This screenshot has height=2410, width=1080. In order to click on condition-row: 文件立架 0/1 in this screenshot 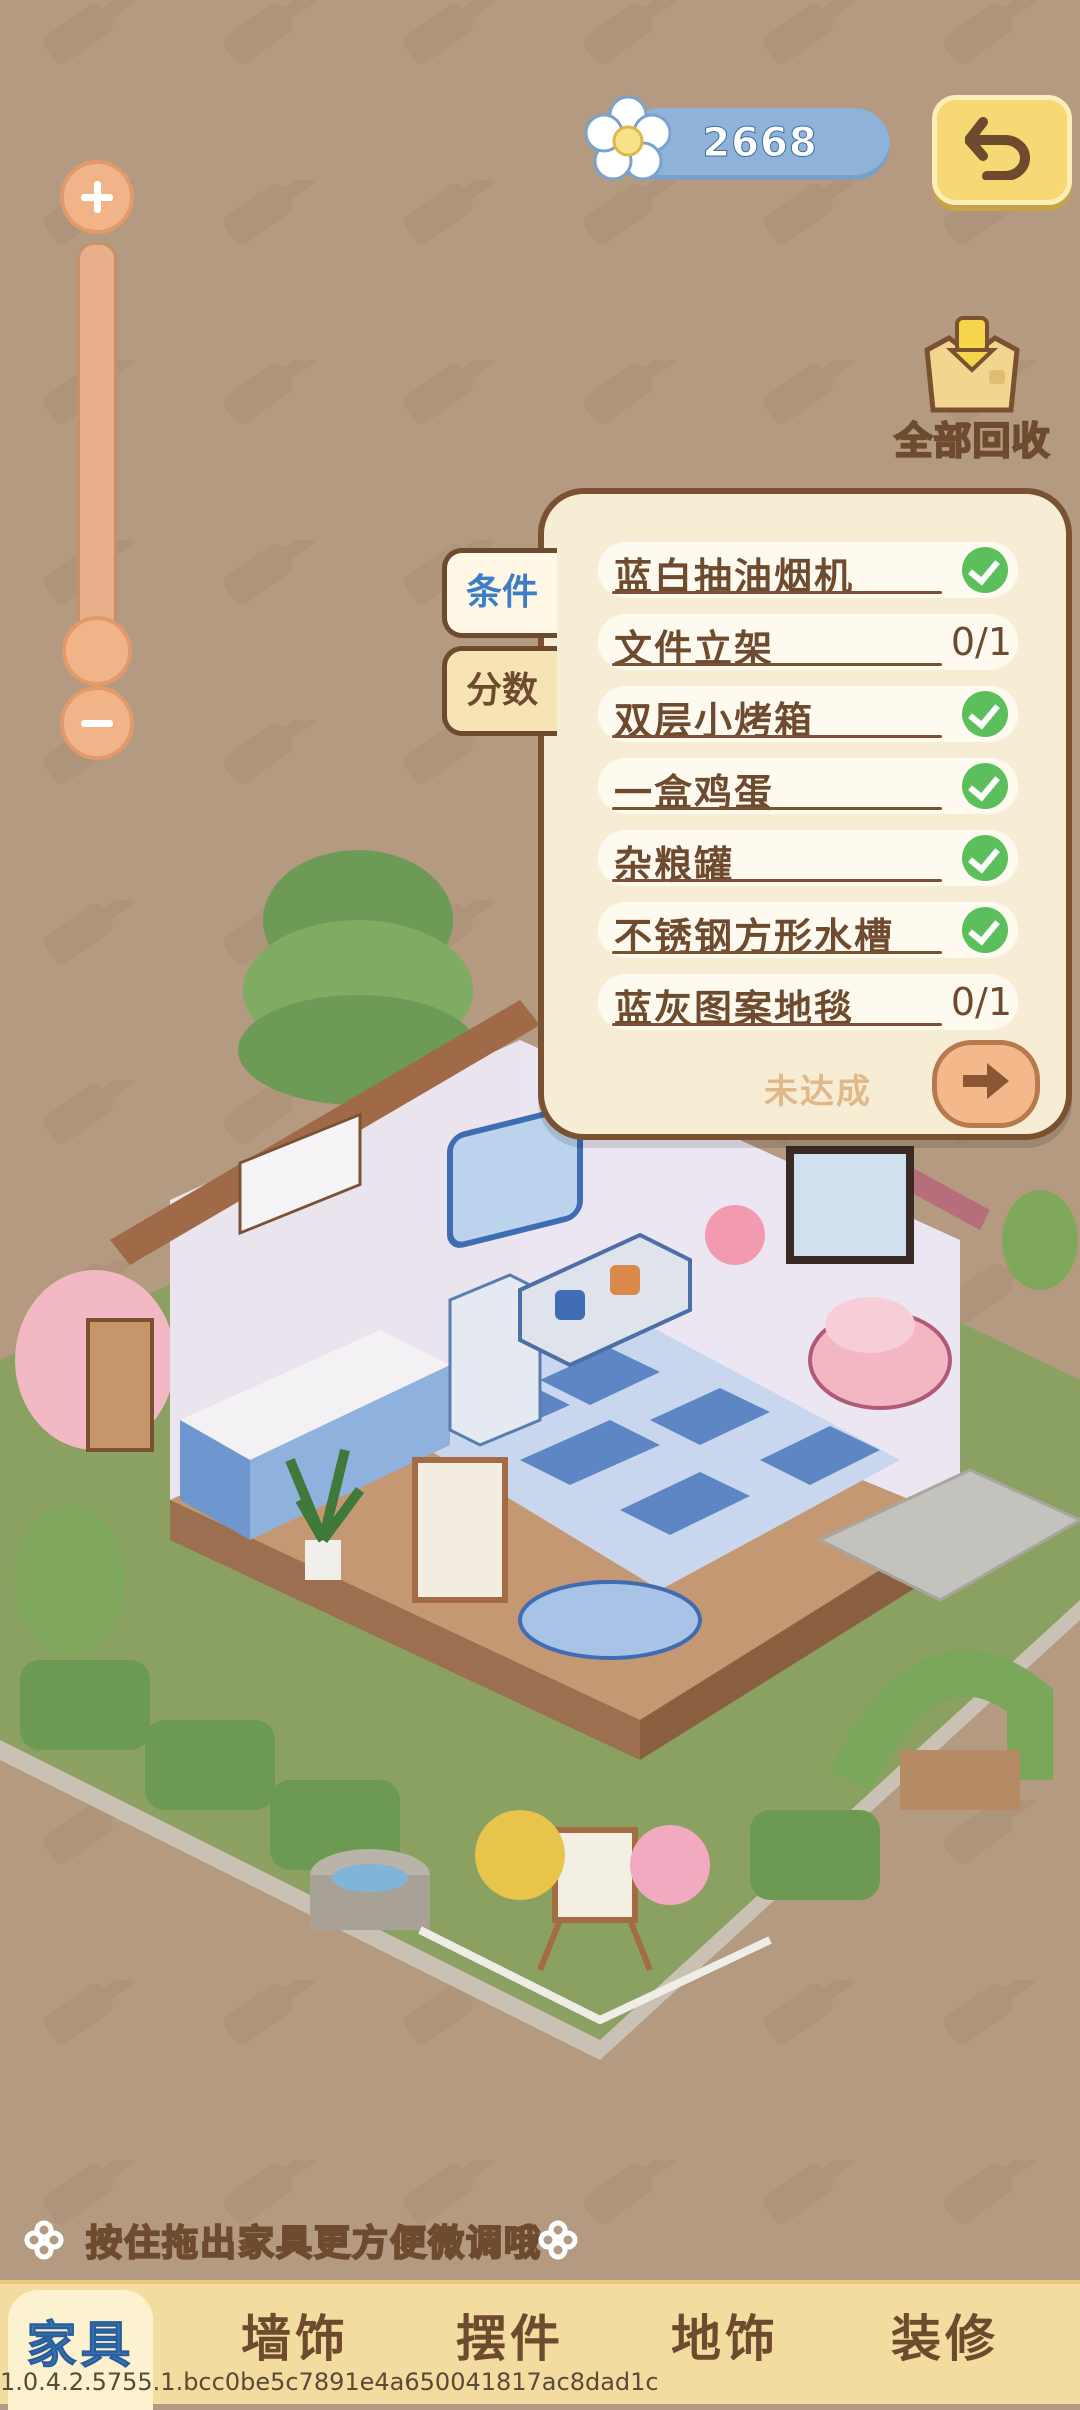, I will do `click(808, 642)`.